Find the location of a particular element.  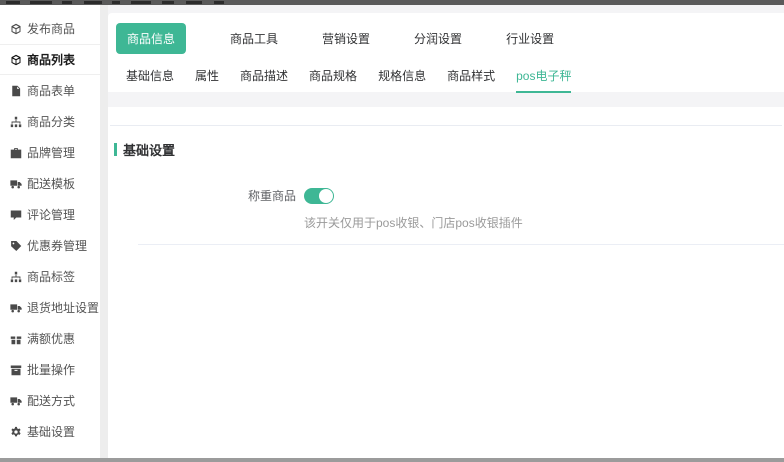

primary-tab-5: 行业设置 is located at coordinates (530, 38).